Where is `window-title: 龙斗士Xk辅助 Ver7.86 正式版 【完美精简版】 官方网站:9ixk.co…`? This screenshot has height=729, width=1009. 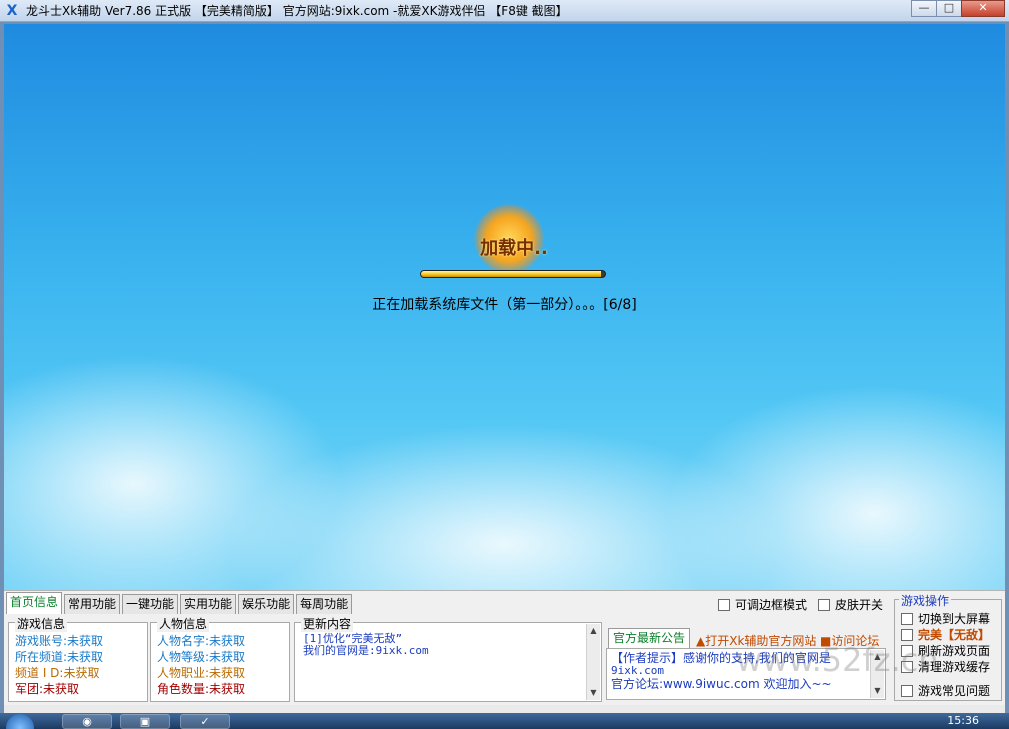 window-title: 龙斗士Xk辅助 Ver7.86 正式版 【完美精简版】 官方网站:9ixk.co… is located at coordinates (297, 11).